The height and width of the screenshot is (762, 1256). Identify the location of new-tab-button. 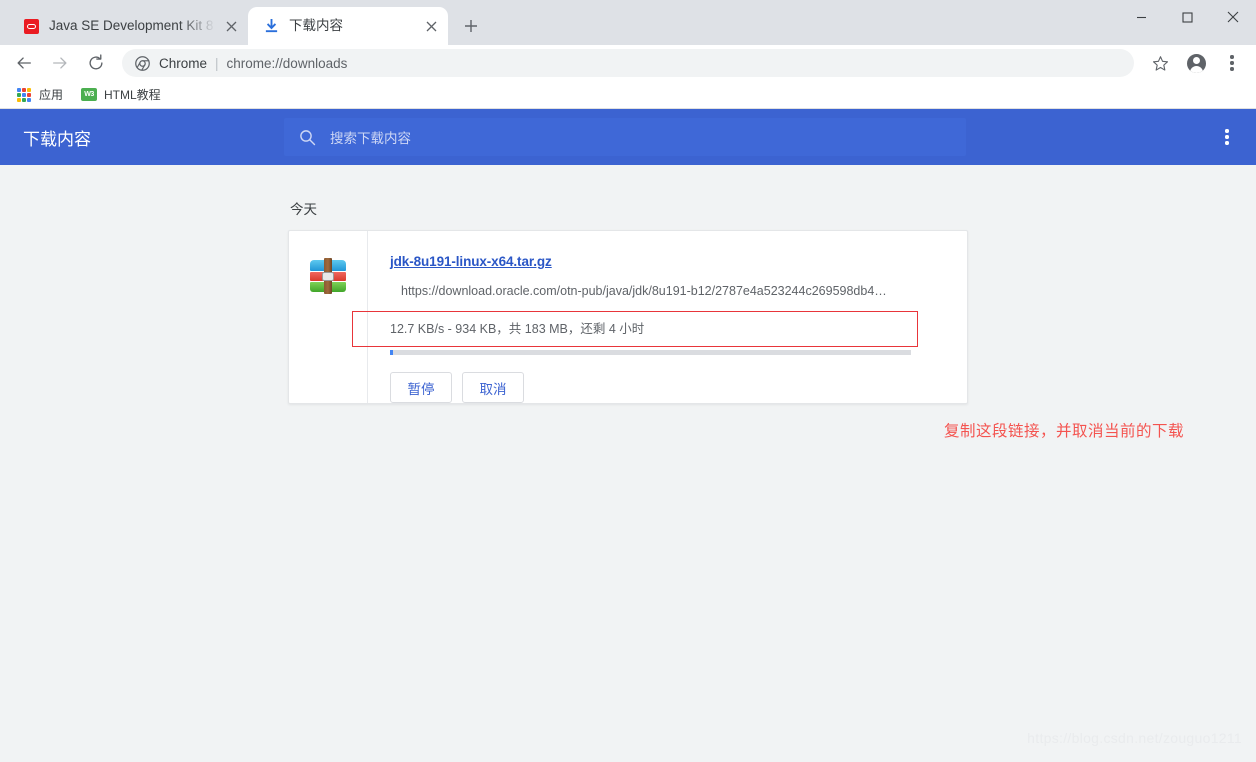
(471, 26).